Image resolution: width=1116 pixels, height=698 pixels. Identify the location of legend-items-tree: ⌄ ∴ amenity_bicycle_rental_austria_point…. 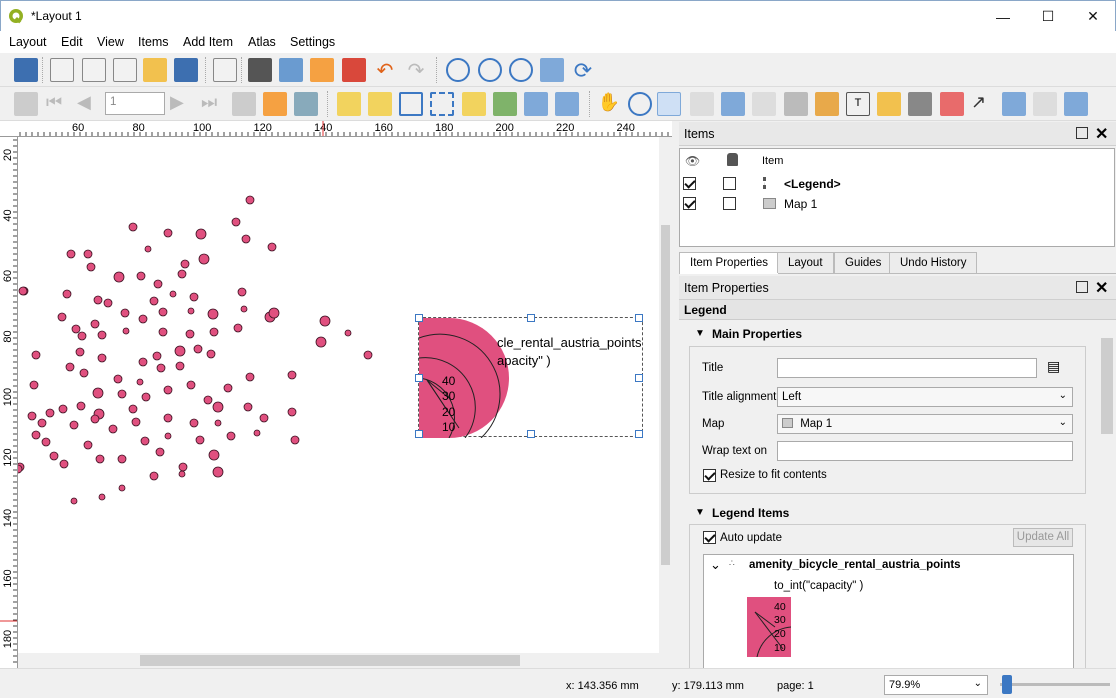
(888, 611).